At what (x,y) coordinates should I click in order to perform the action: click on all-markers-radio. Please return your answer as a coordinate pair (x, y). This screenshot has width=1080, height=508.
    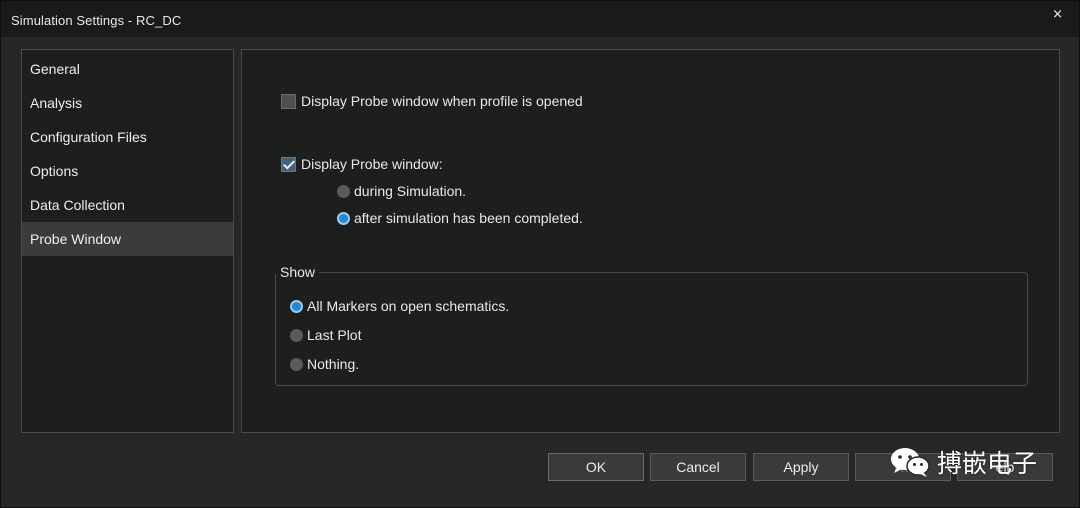
    Looking at the image, I should click on (296, 306).